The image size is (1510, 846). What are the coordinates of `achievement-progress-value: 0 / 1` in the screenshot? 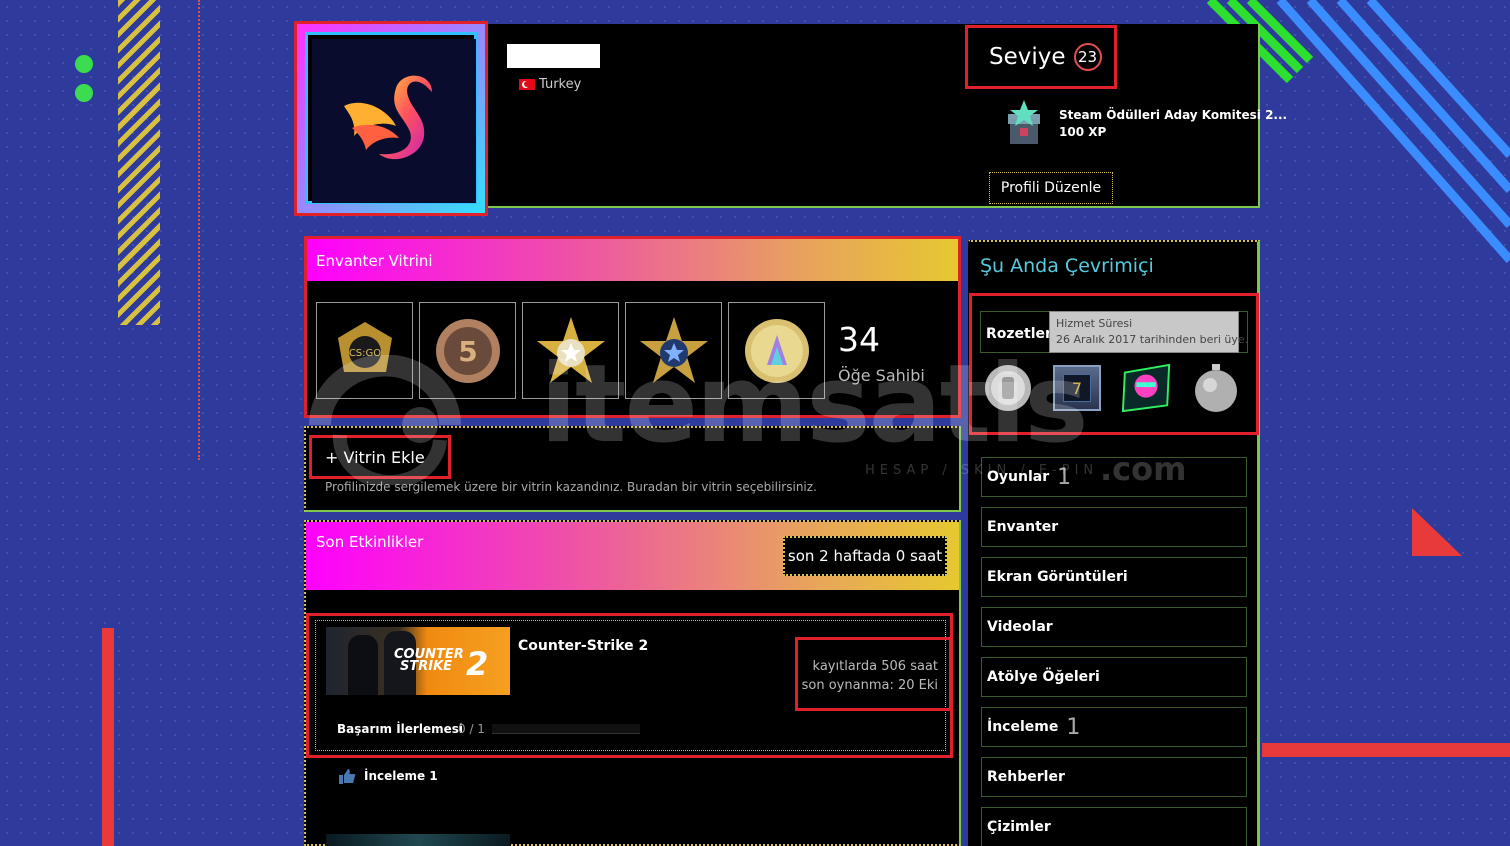 It's located at (471, 729).